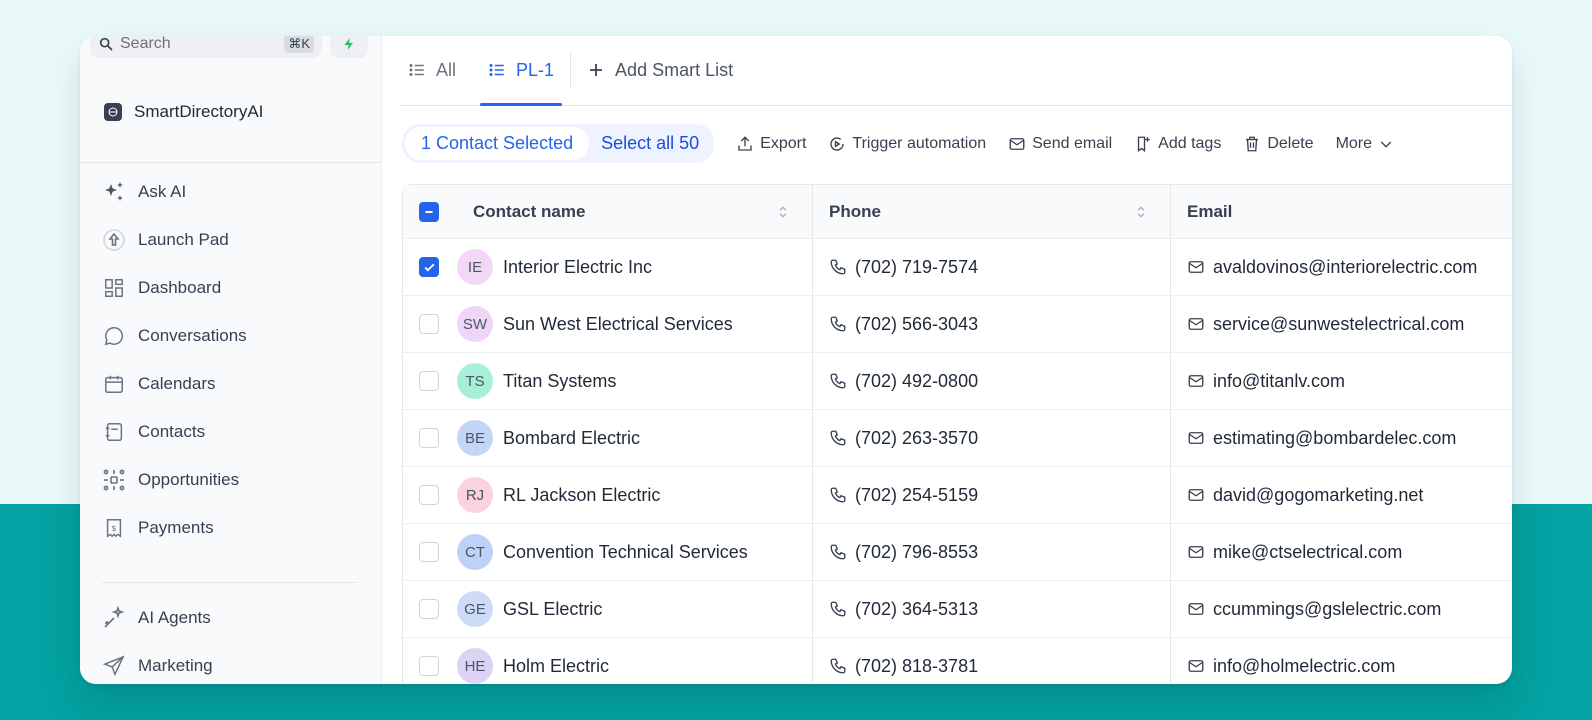 The image size is (1592, 720). Describe the element at coordinates (1177, 144) in the screenshot. I see `add-tags-button: Add tags` at that location.